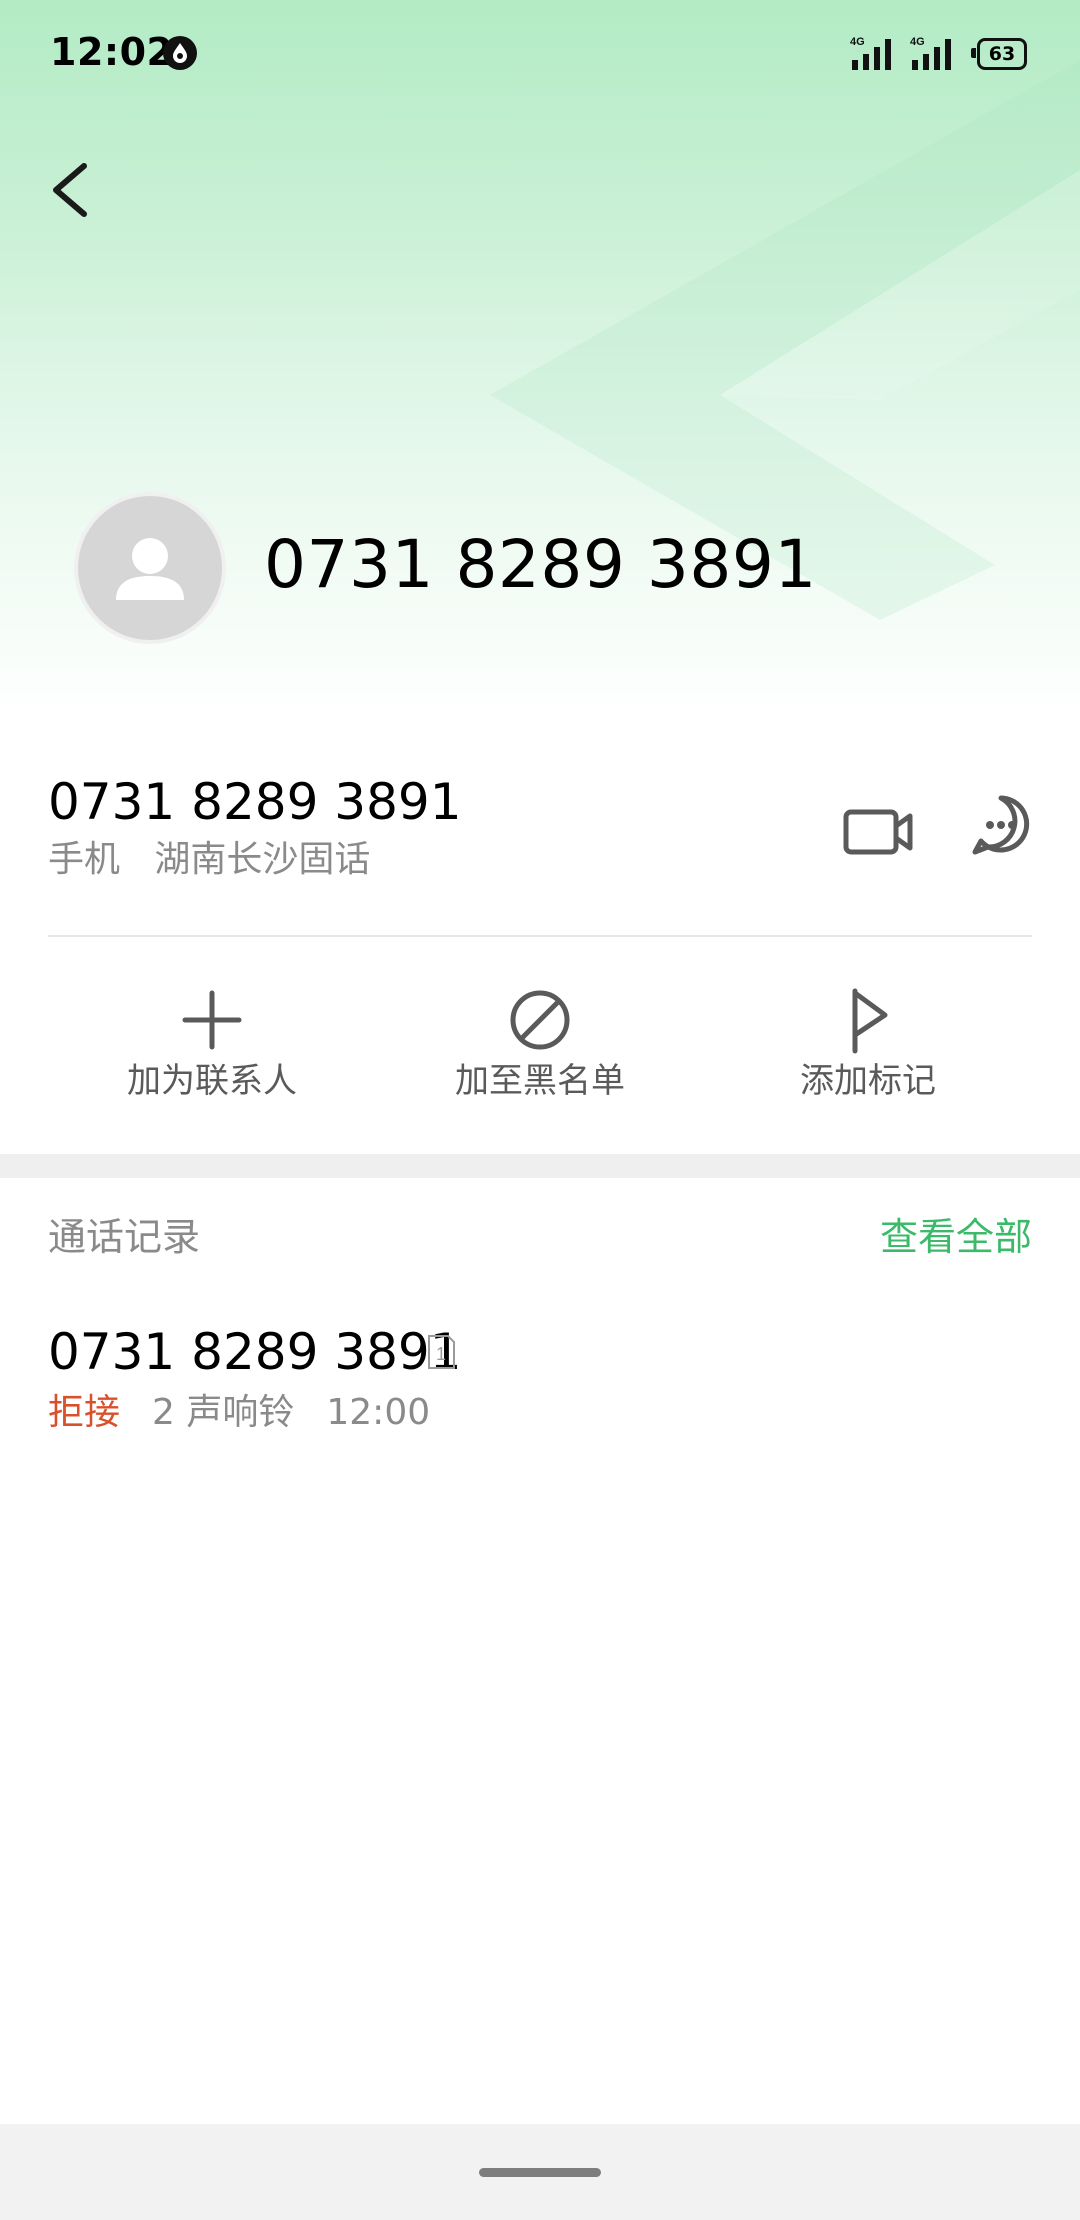 Image resolution: width=1080 pixels, height=2220 pixels. What do you see at coordinates (255, 802) in the screenshot?
I see `phone-number: 0731 8289 3891` at bounding box center [255, 802].